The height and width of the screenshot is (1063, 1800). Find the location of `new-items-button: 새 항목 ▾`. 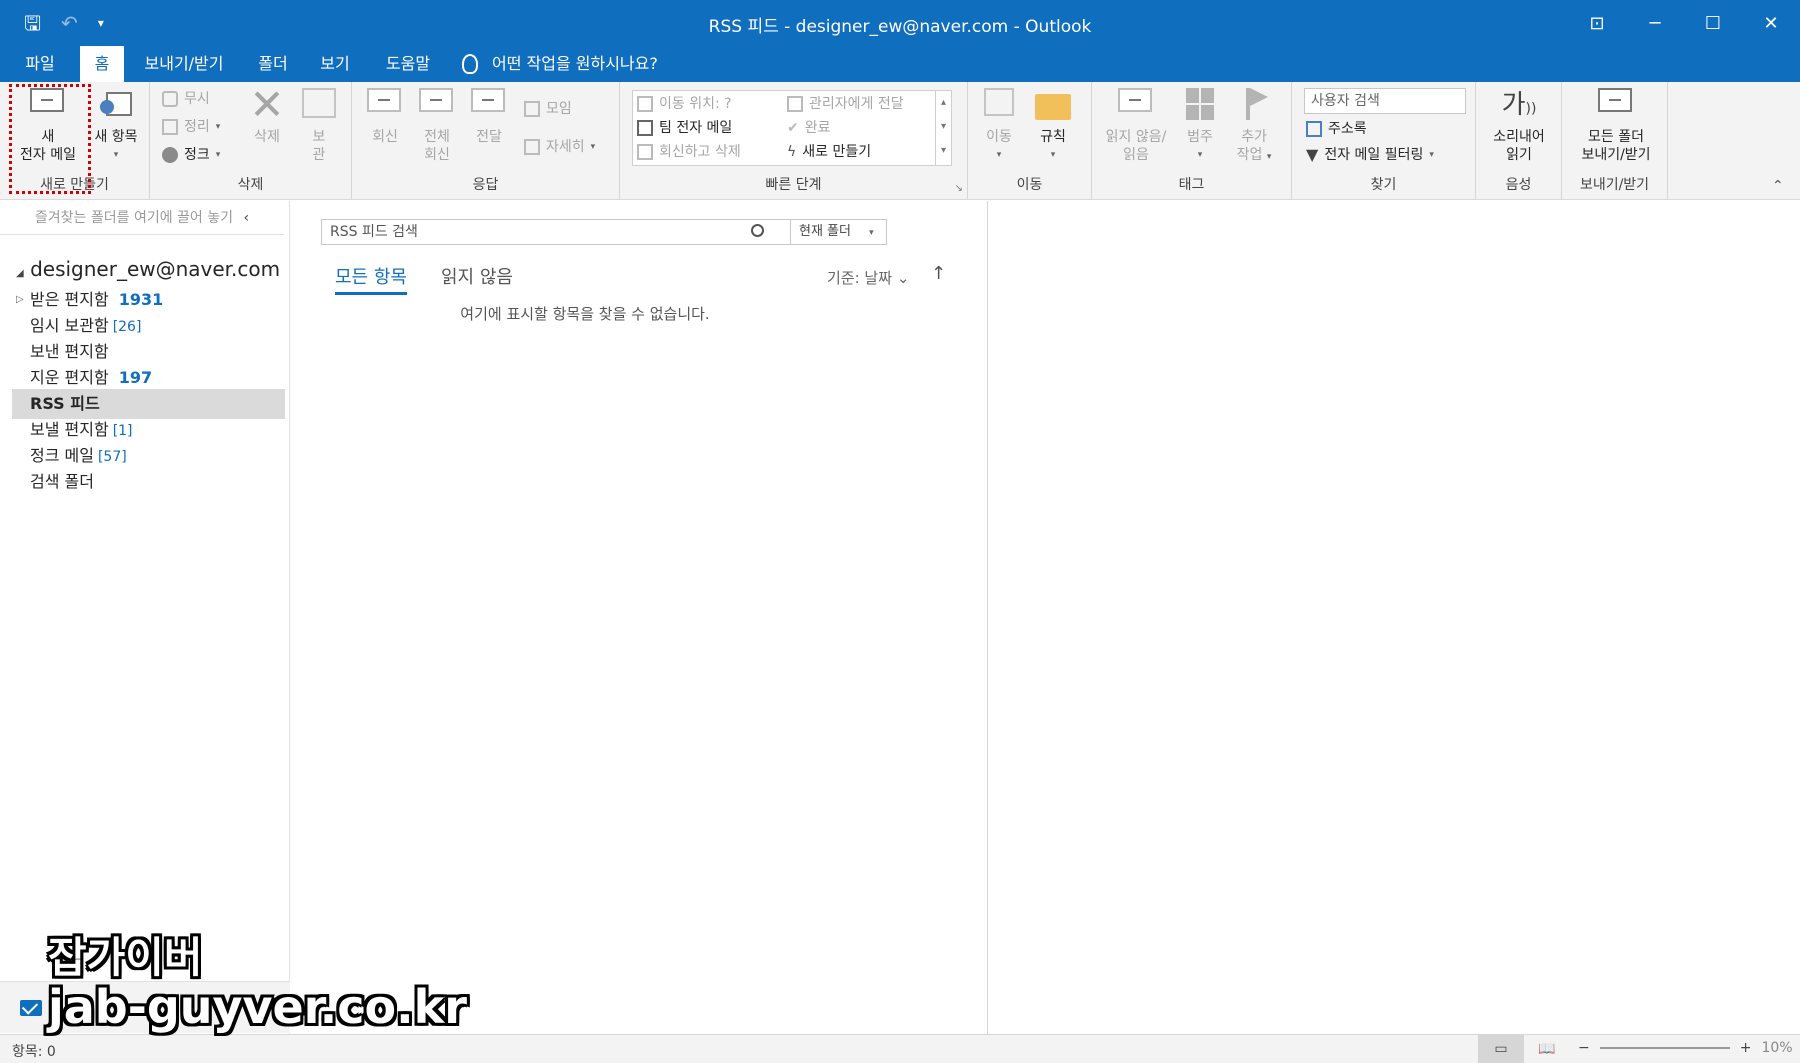

new-items-button: 새 항목 ▾ is located at coordinates (116, 126).